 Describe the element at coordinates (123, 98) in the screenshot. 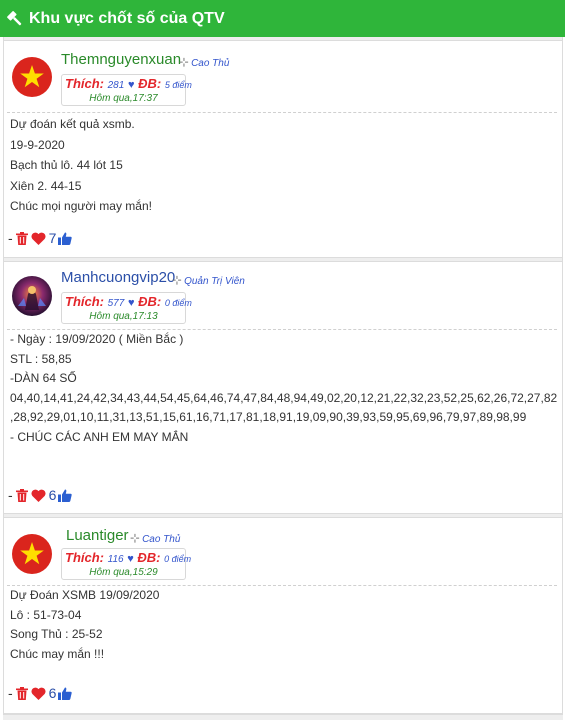

I see `post-time: Hôm qua,17:37` at that location.